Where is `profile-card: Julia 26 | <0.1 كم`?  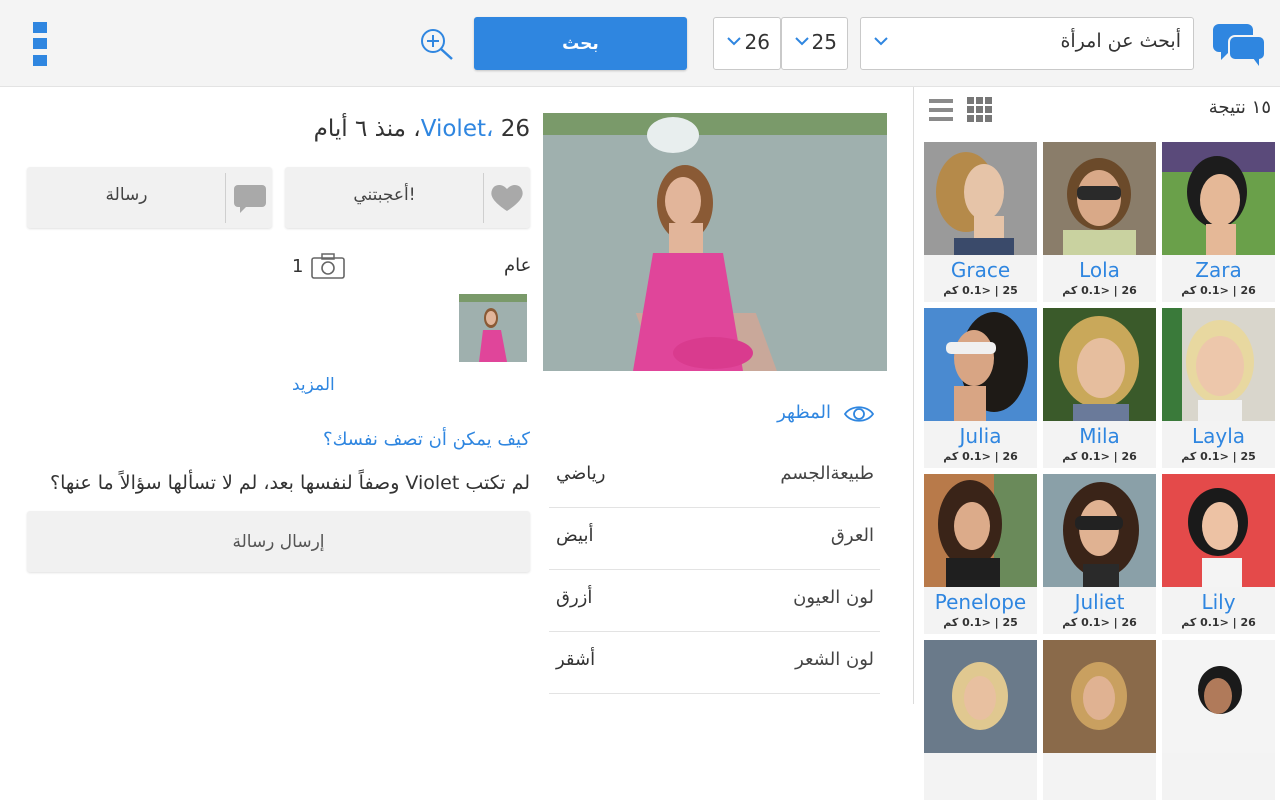 profile-card: Julia 26 | <0.1 كم is located at coordinates (980, 388).